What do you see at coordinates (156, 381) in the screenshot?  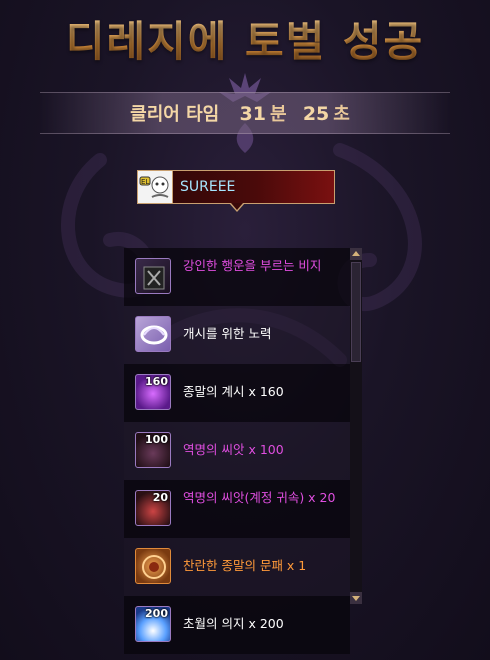 I see `reward-qty: 160` at bounding box center [156, 381].